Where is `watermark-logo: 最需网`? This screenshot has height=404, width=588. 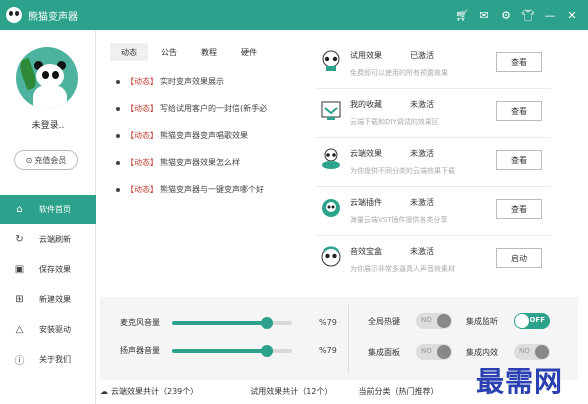 watermark-logo: 最需网 is located at coordinates (520, 381).